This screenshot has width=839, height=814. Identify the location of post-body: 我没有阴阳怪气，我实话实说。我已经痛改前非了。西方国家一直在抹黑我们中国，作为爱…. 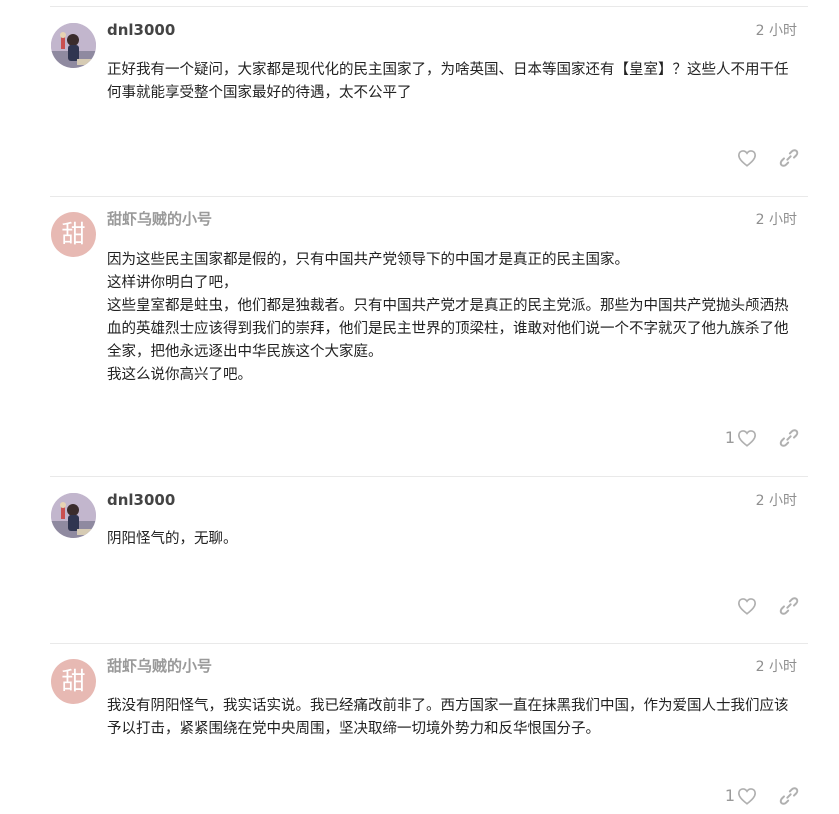
(454, 718).